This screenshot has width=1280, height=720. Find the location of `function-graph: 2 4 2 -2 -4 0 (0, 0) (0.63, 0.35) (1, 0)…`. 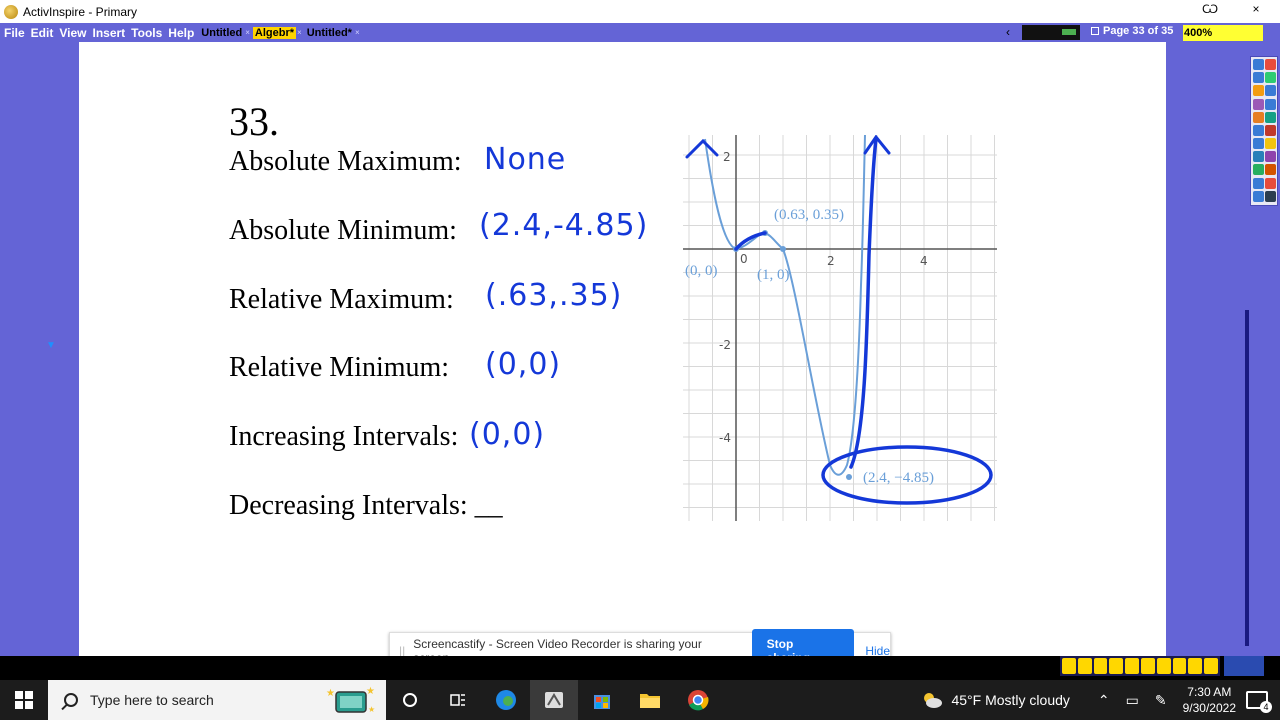

function-graph: 2 4 2 -2 -4 0 (0, 0) (0.63, 0.35) (1, 0)… is located at coordinates (840, 328).